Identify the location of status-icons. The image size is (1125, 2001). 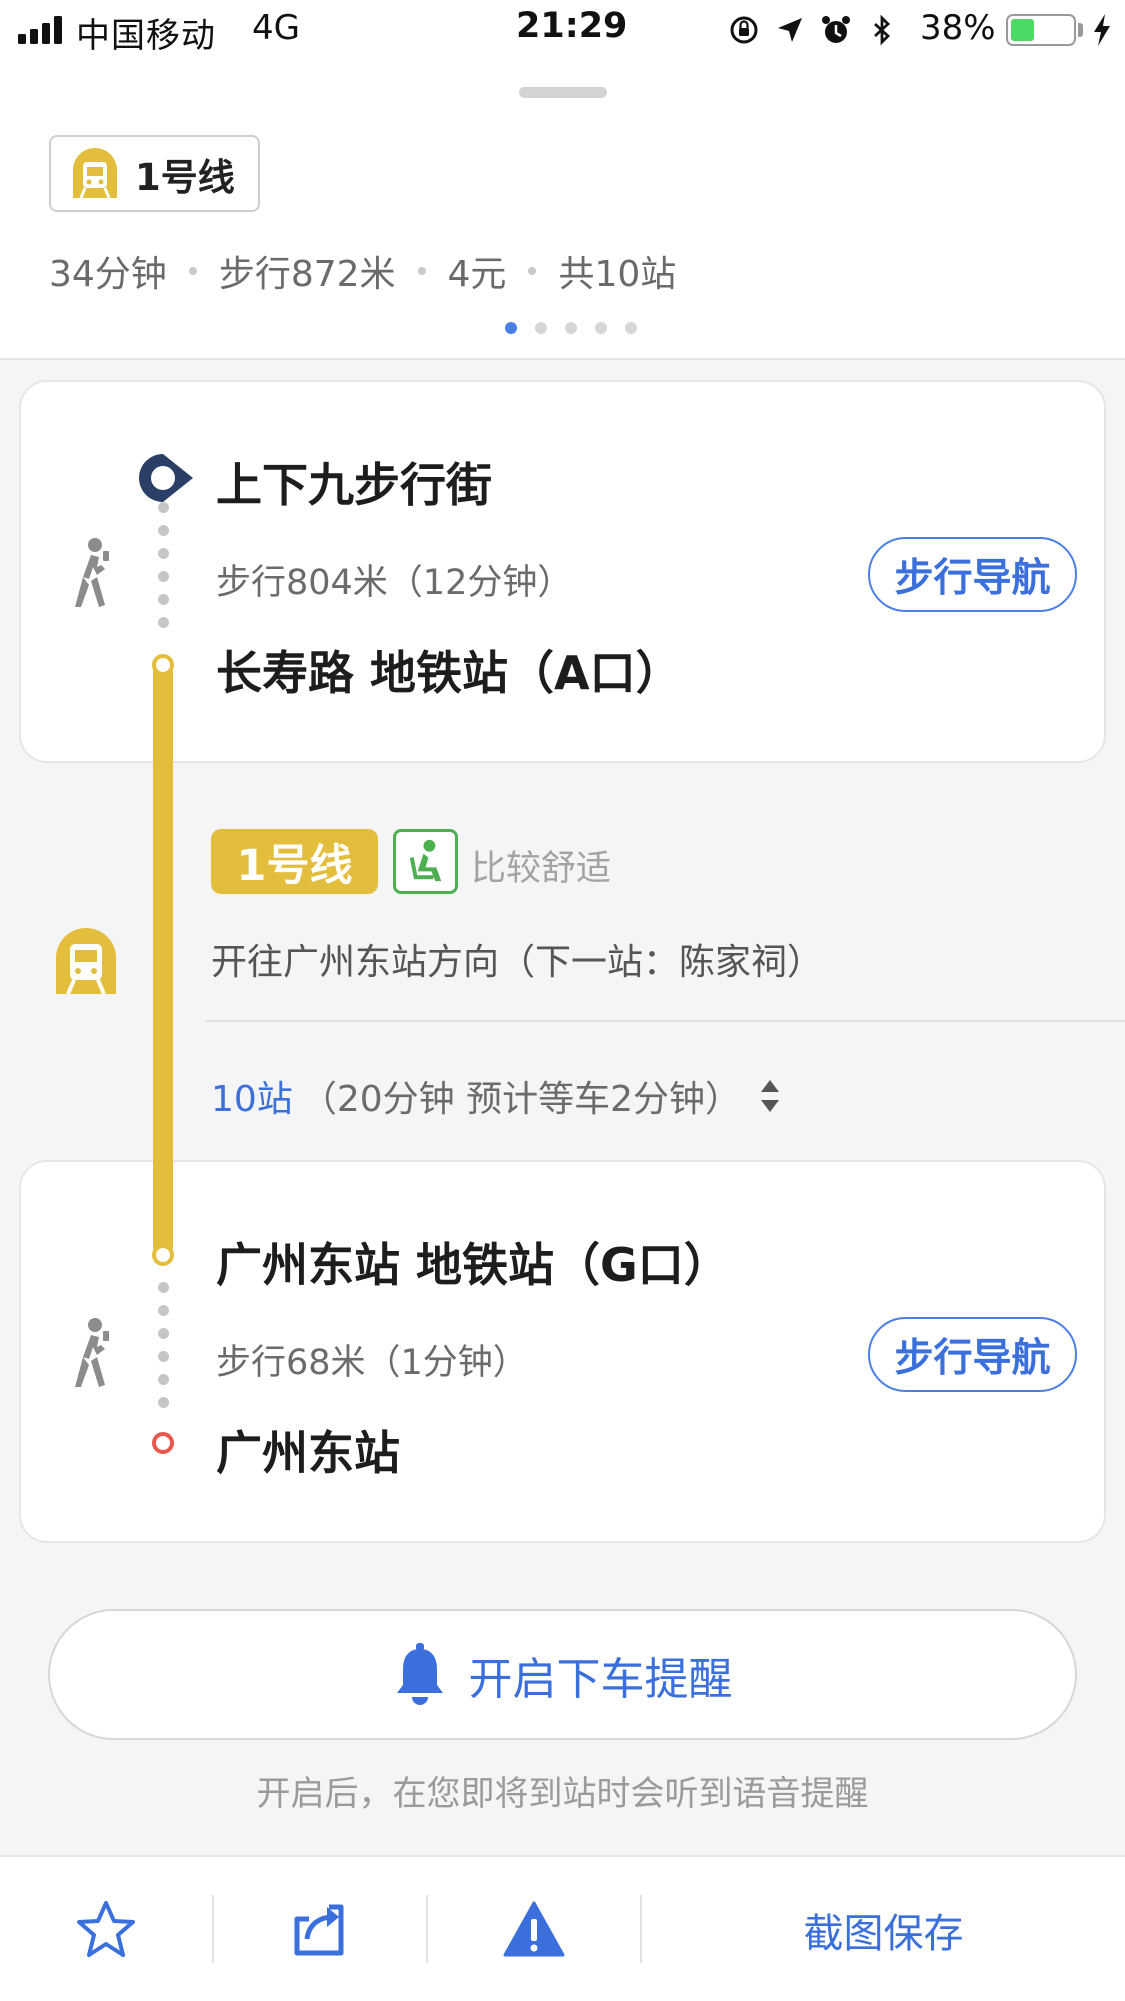
(813, 30).